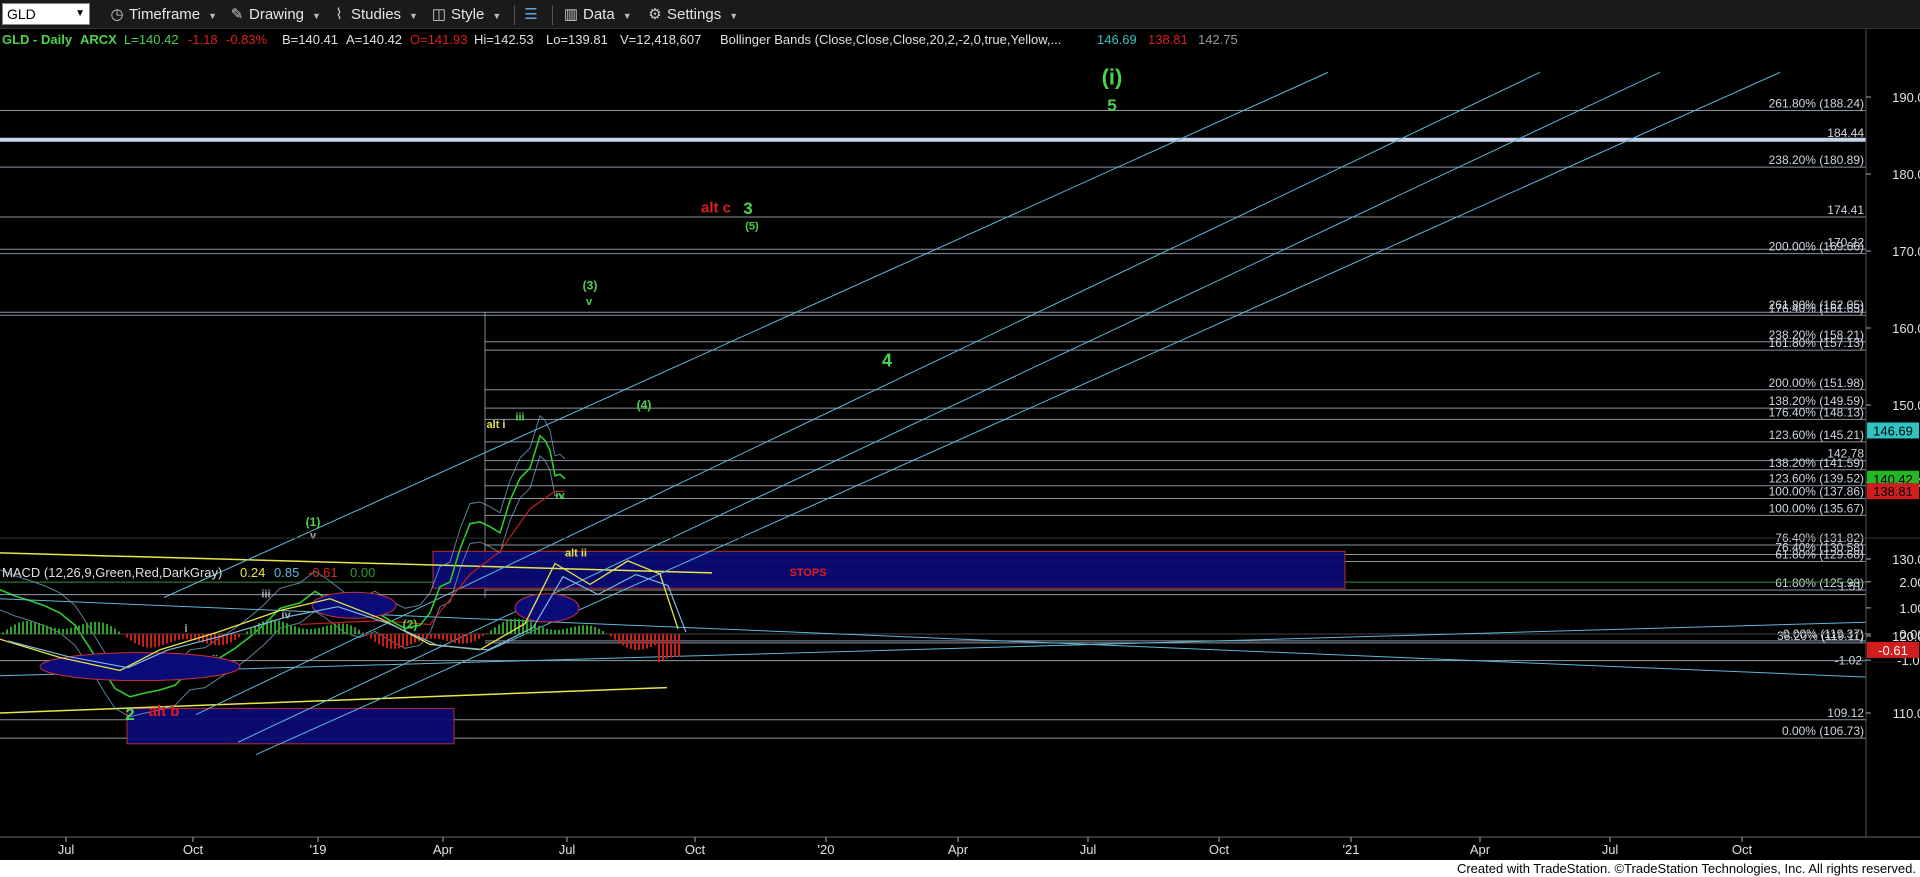  Describe the element at coordinates (1816, 435) in the screenshot. I see `fib-level-label: 123.60% (145.21)` at that location.